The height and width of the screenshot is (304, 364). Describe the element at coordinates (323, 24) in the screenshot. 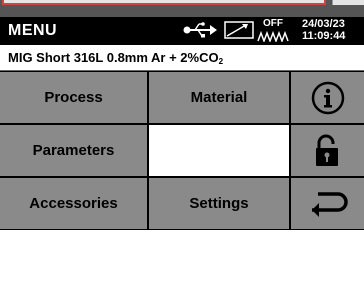

I see `date-readout: 24/03/23` at that location.